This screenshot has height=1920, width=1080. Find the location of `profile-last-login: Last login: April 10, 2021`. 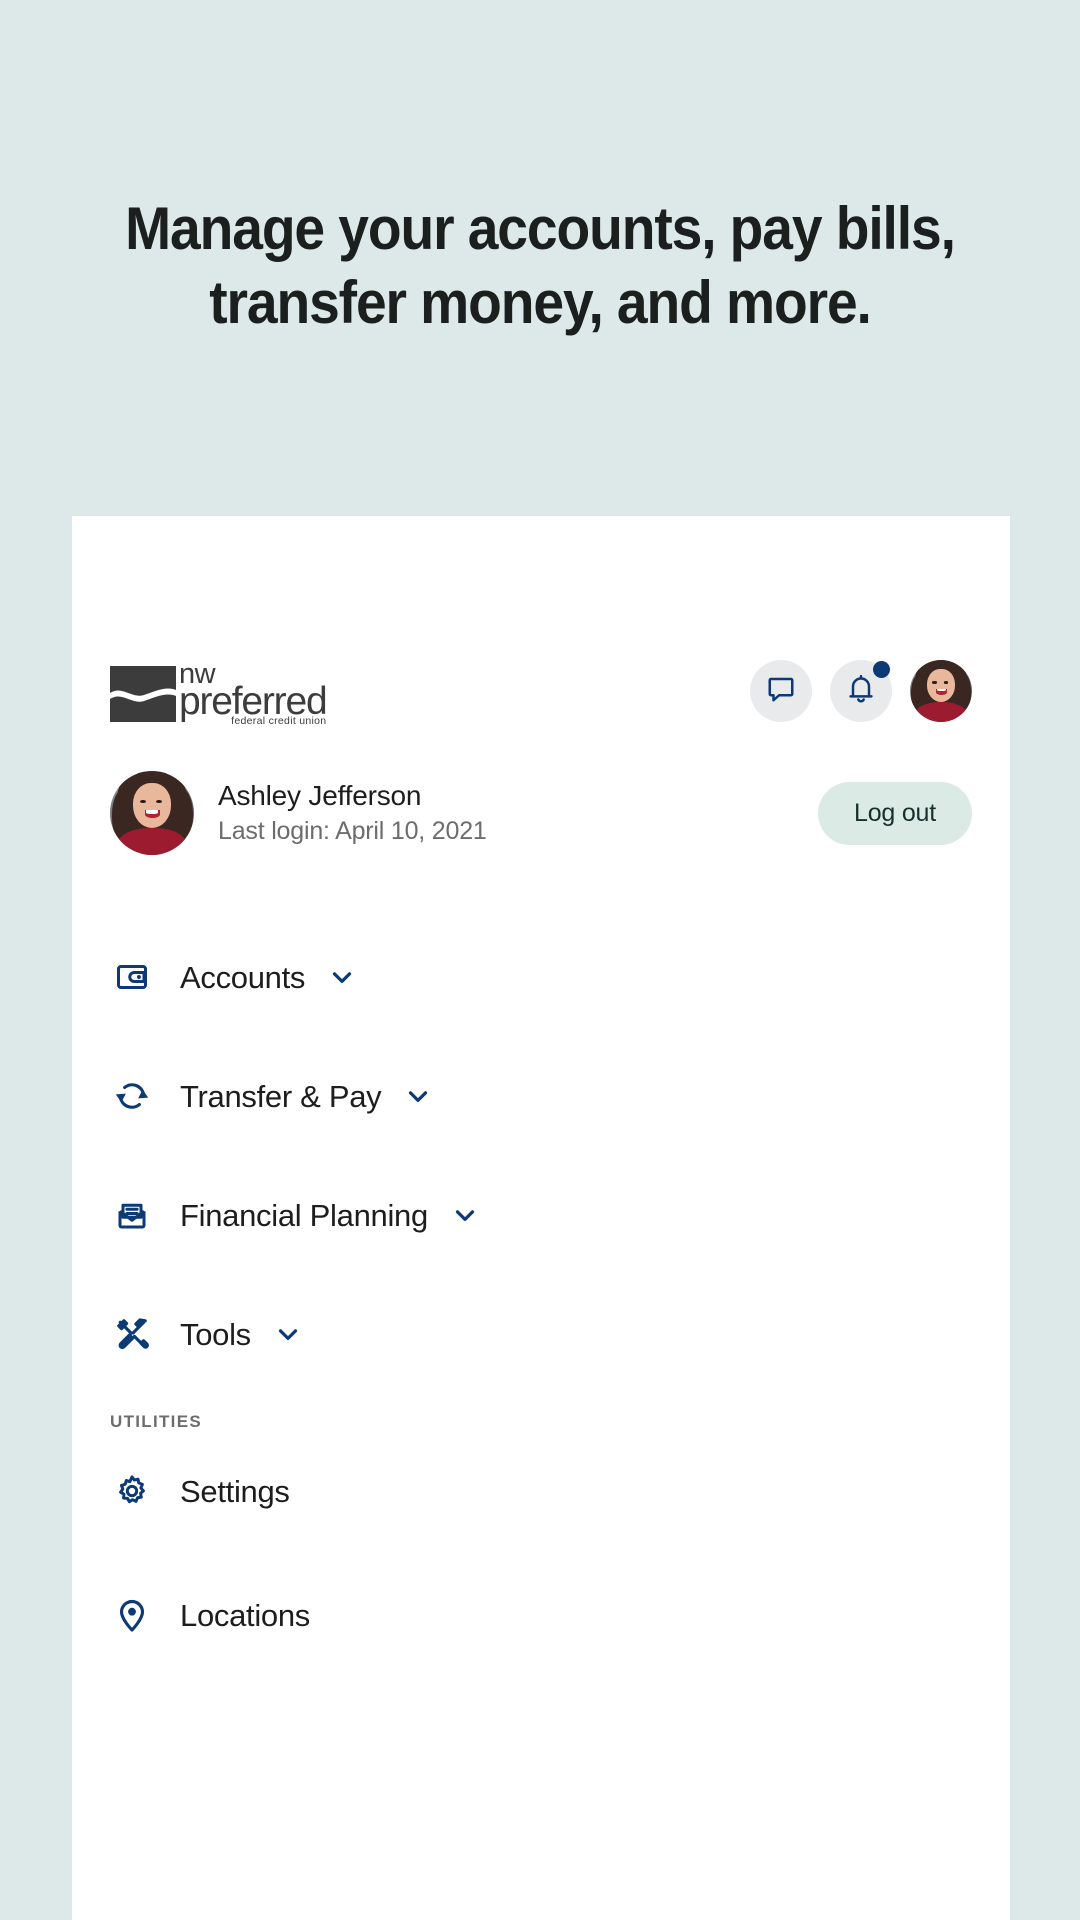

profile-last-login: Last login: April 10, 2021 is located at coordinates (352, 831).